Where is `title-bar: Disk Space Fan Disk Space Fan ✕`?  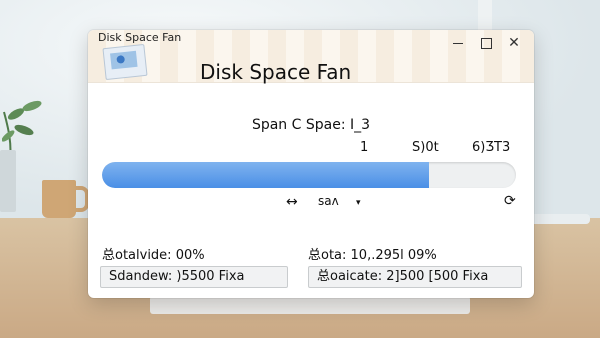
title-bar: Disk Space Fan Disk Space Fan ✕ is located at coordinates (311, 57).